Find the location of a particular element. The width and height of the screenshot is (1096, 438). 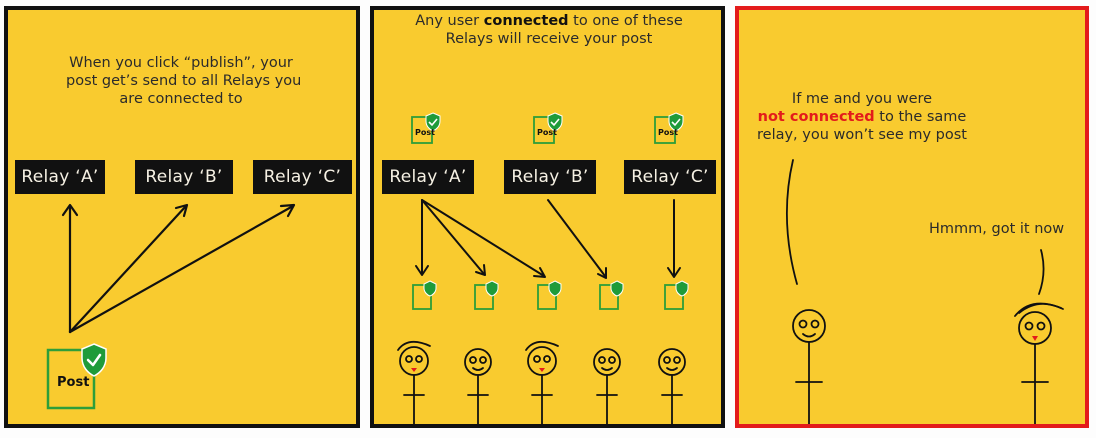

arrow-to-relay-b is located at coordinates (128, 269).